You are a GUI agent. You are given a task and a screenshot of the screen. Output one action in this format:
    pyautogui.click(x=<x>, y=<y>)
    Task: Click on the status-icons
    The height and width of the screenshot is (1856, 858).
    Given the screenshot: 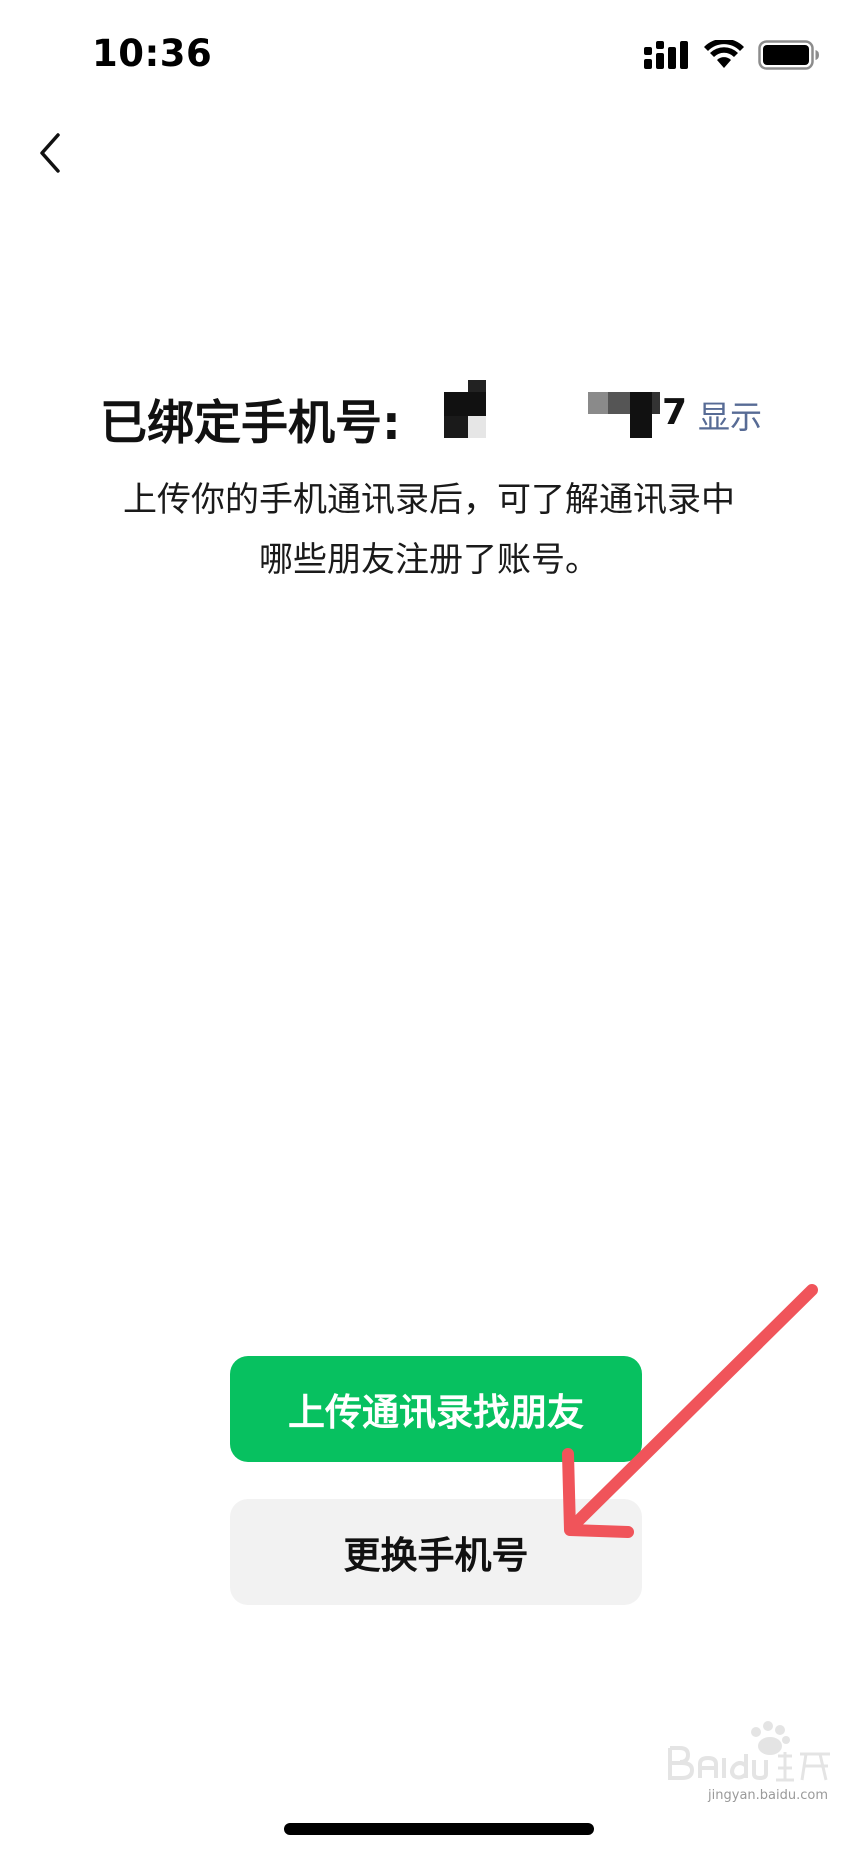 What is the action you would take?
    pyautogui.click(x=732, y=55)
    